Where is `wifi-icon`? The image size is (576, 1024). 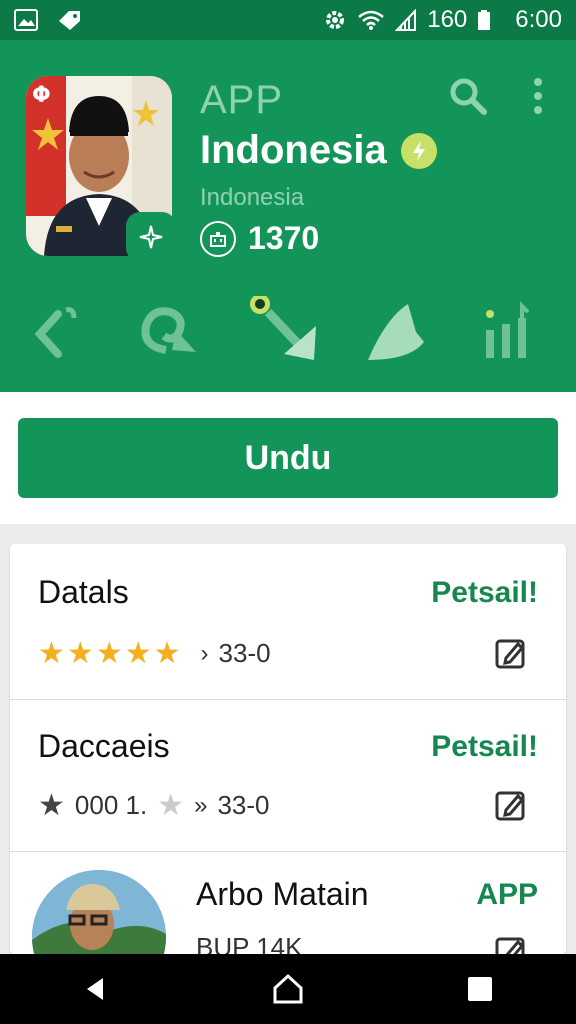
wifi-icon is located at coordinates (371, 20).